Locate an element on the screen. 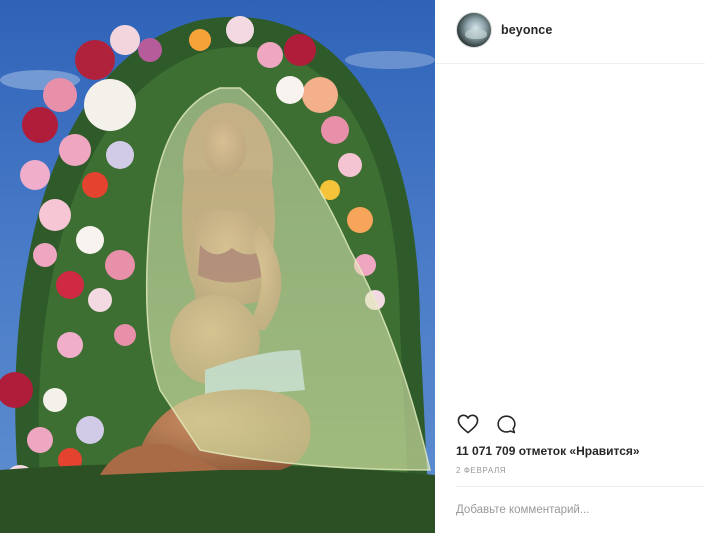 The image size is (705, 533). speech-bubble-icon is located at coordinates (506, 423).